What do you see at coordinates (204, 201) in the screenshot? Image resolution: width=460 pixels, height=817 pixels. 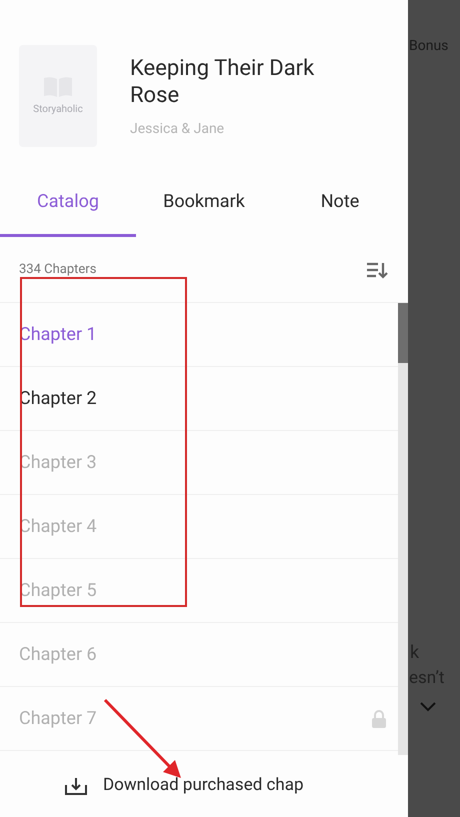 I see `tab: Bookmark` at bounding box center [204, 201].